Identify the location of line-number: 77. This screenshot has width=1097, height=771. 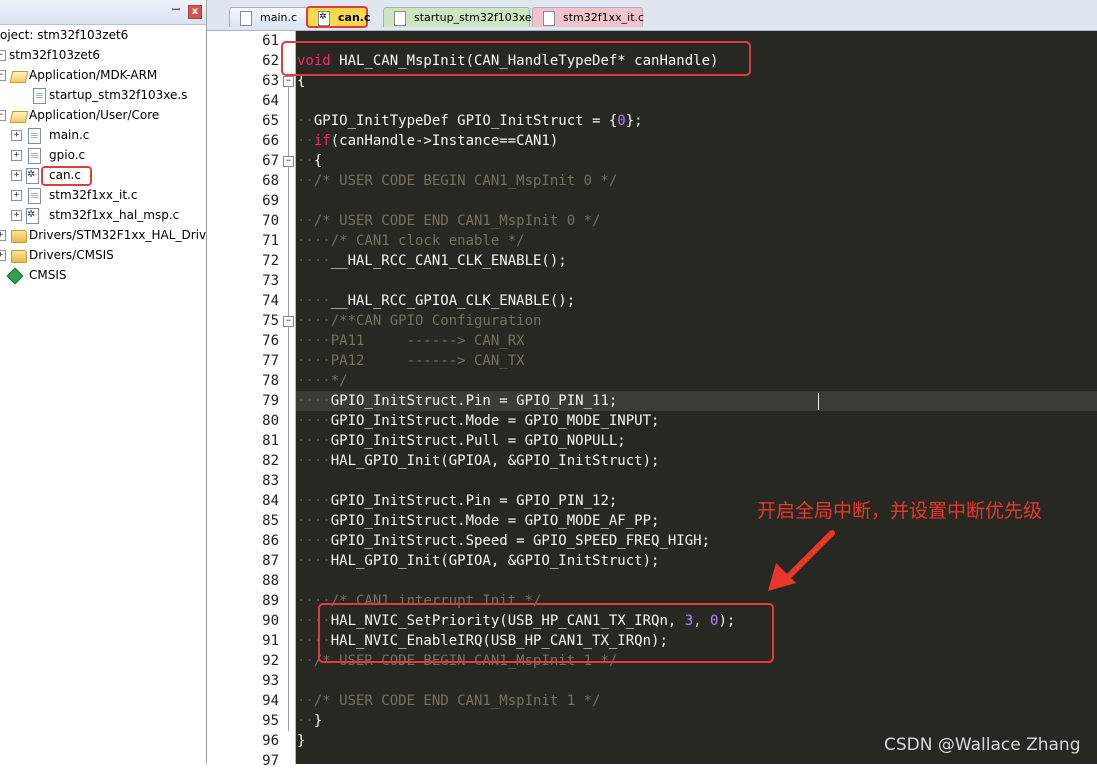
(270, 361).